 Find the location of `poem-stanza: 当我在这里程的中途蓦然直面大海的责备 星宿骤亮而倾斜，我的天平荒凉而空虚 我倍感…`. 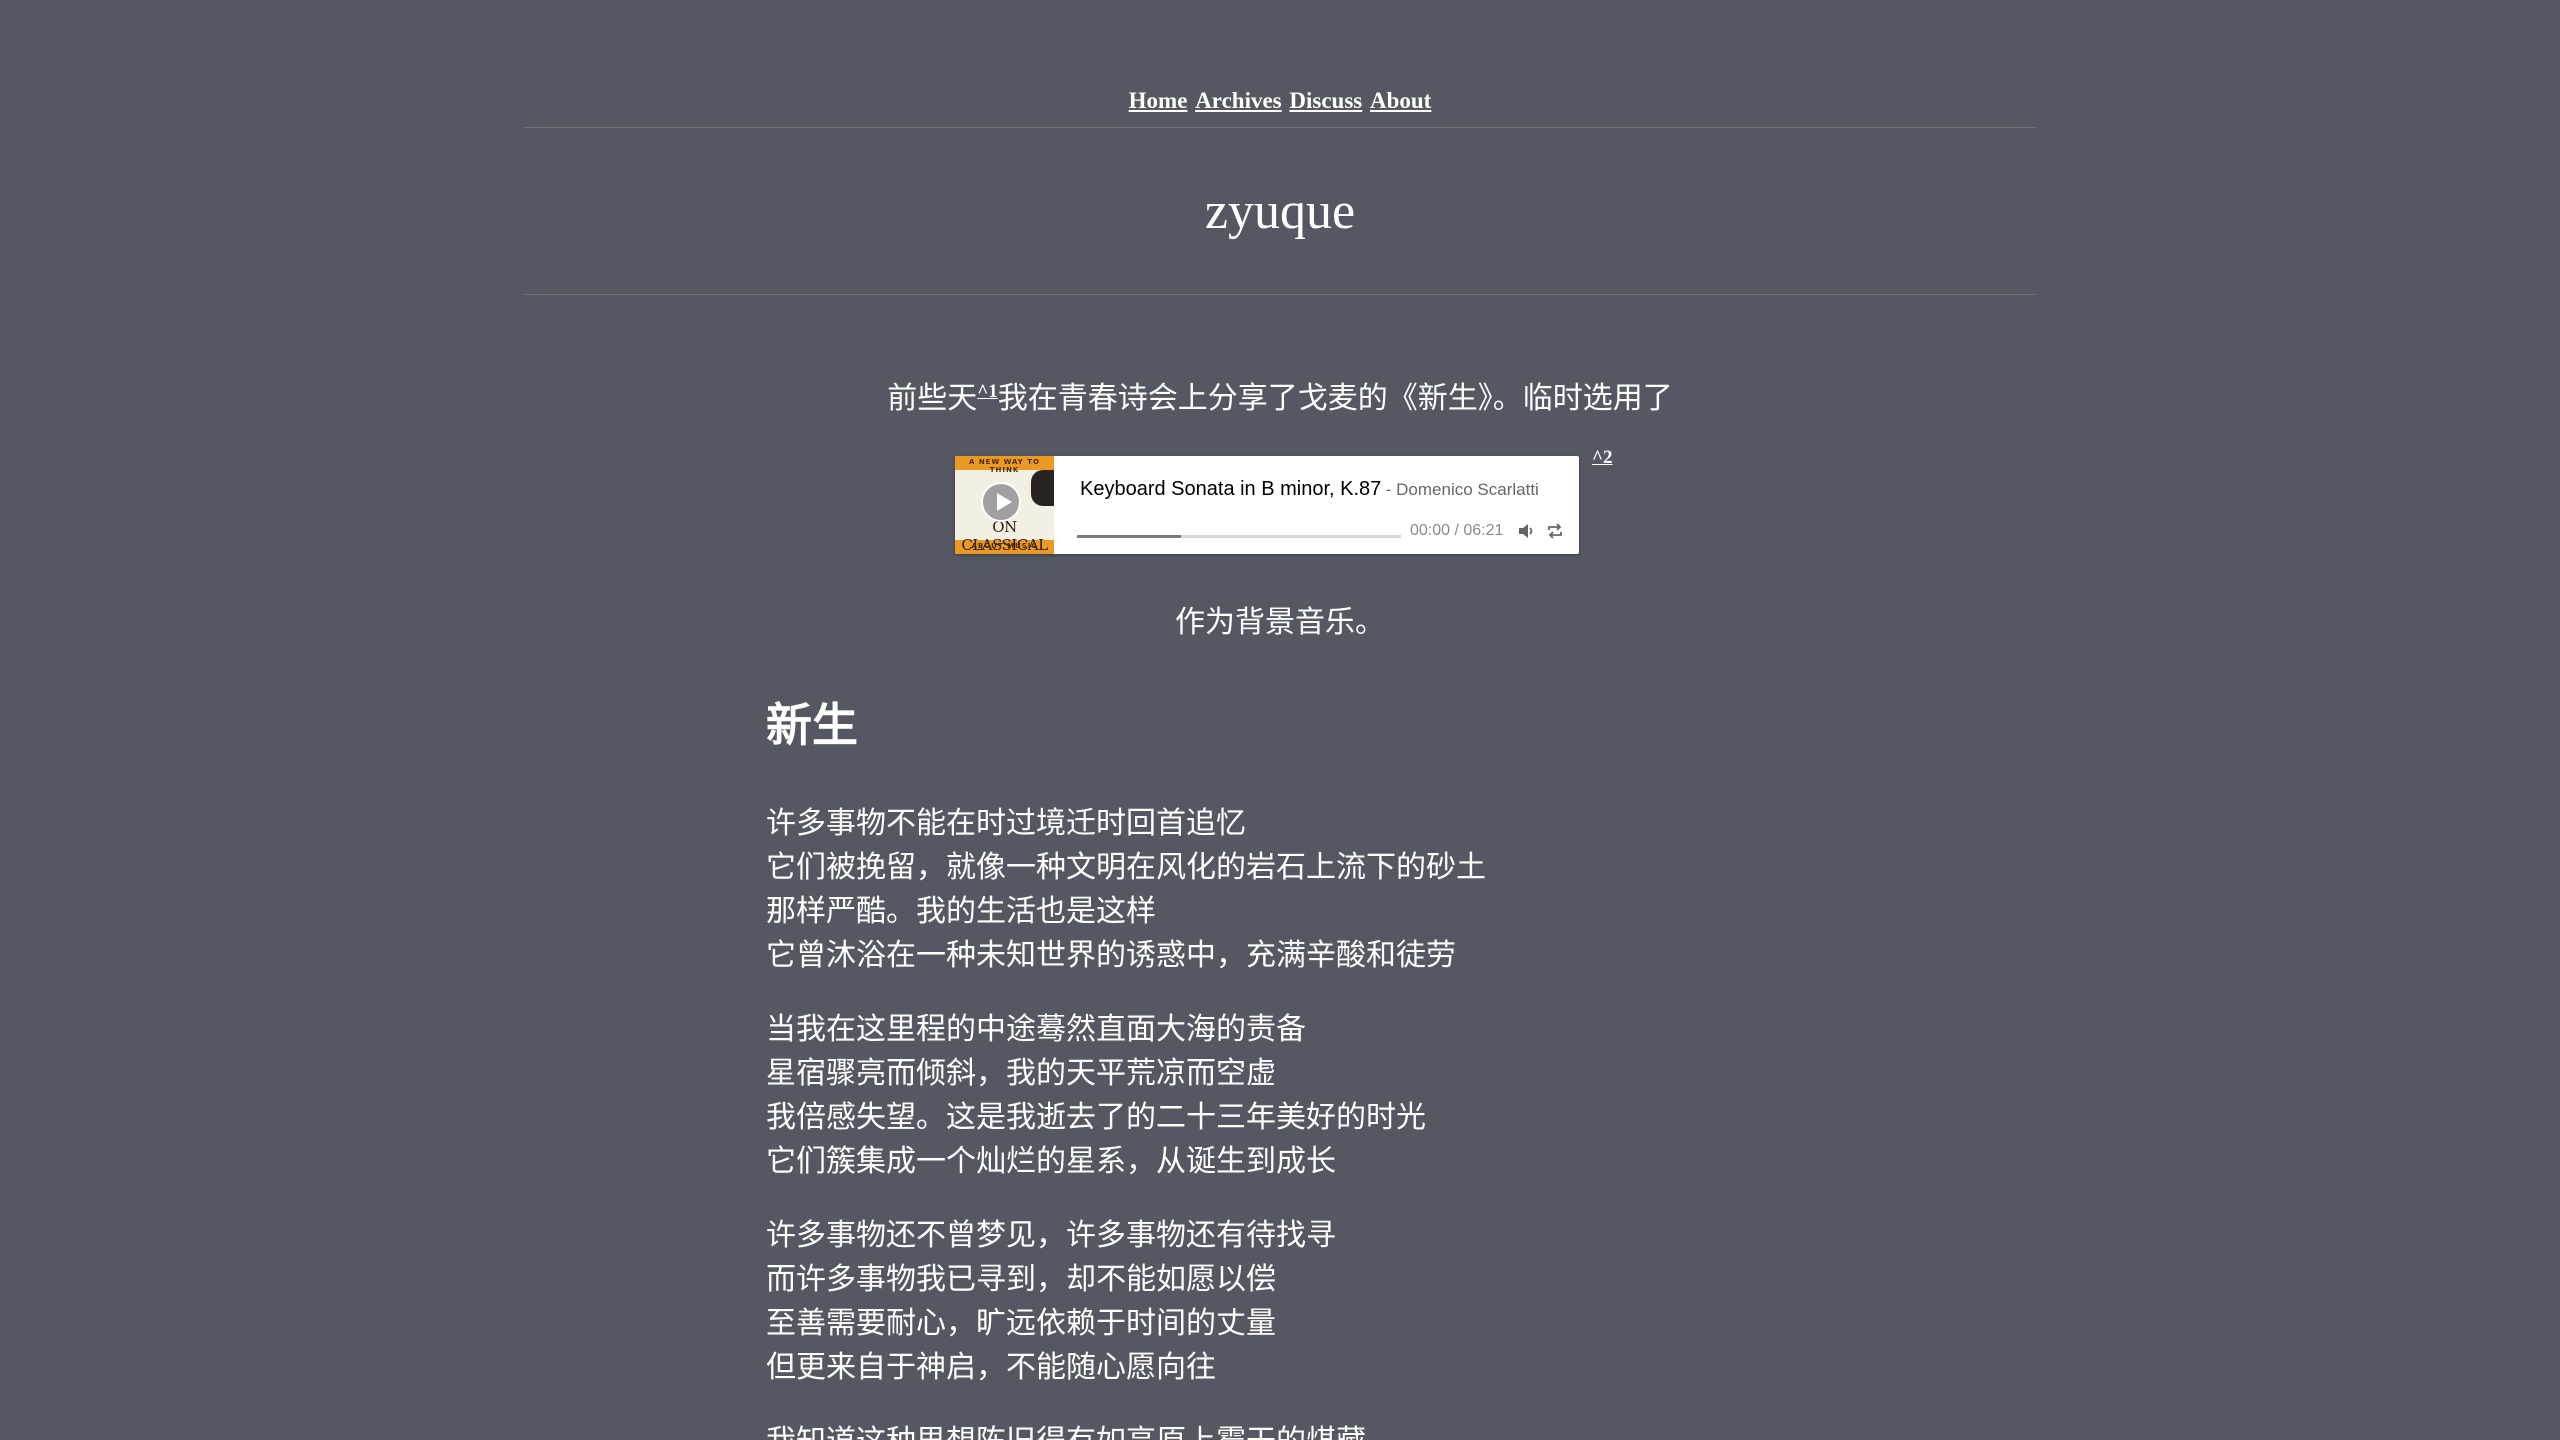

poem-stanza: 当我在这里程的中途蓦然直面大海的责备 星宿骤亮而倾斜，我的天平荒凉而空虚 我倍感… is located at coordinates (1096, 1096).